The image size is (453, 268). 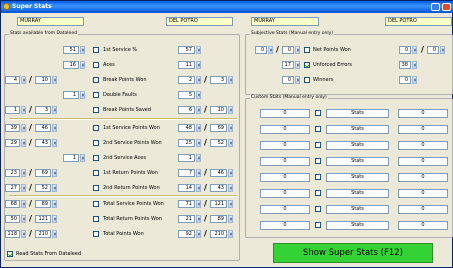 I want to click on p1-stat-value: 39, so click(x=12, y=128).